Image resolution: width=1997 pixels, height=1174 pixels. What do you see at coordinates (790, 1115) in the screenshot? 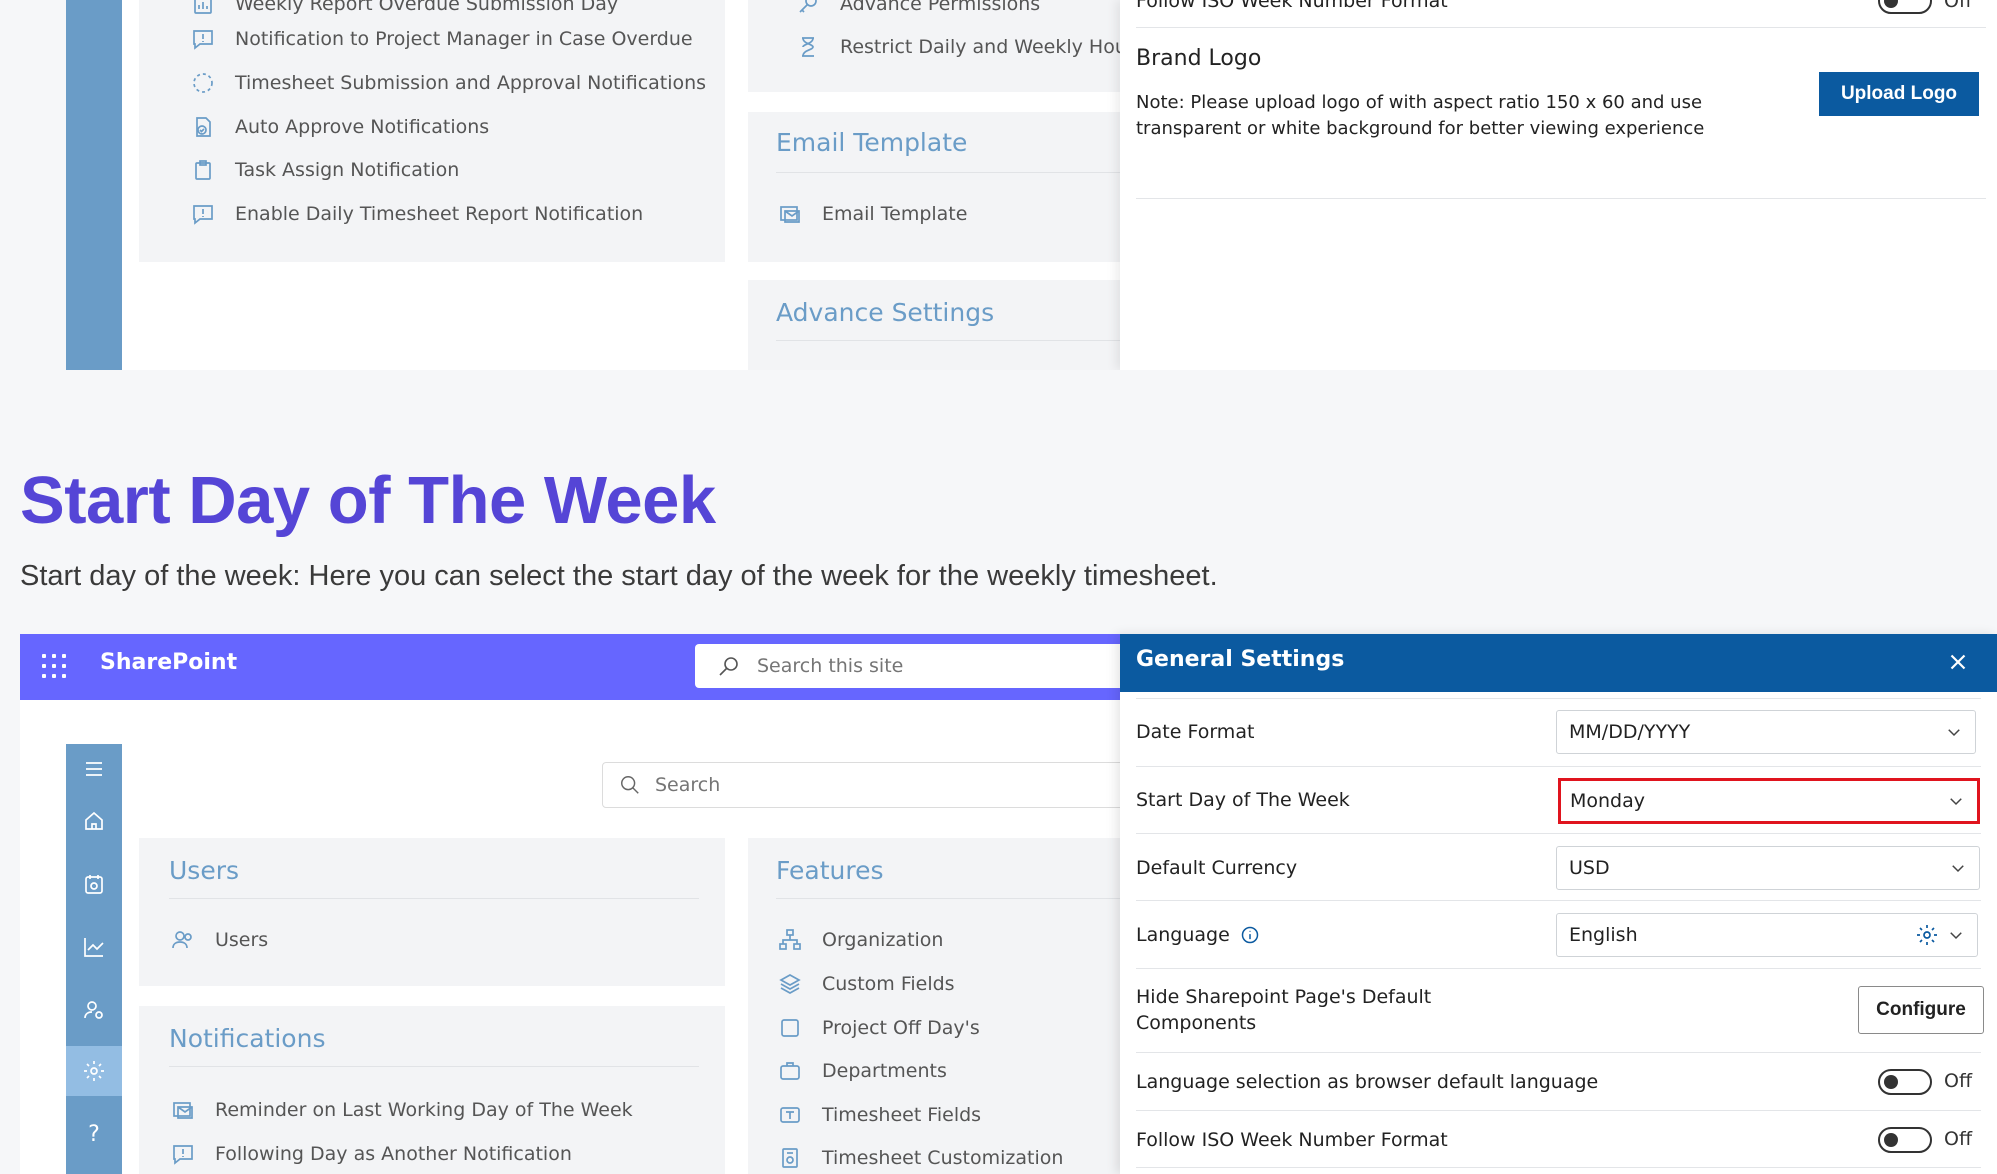
I see `text-field-icon` at bounding box center [790, 1115].